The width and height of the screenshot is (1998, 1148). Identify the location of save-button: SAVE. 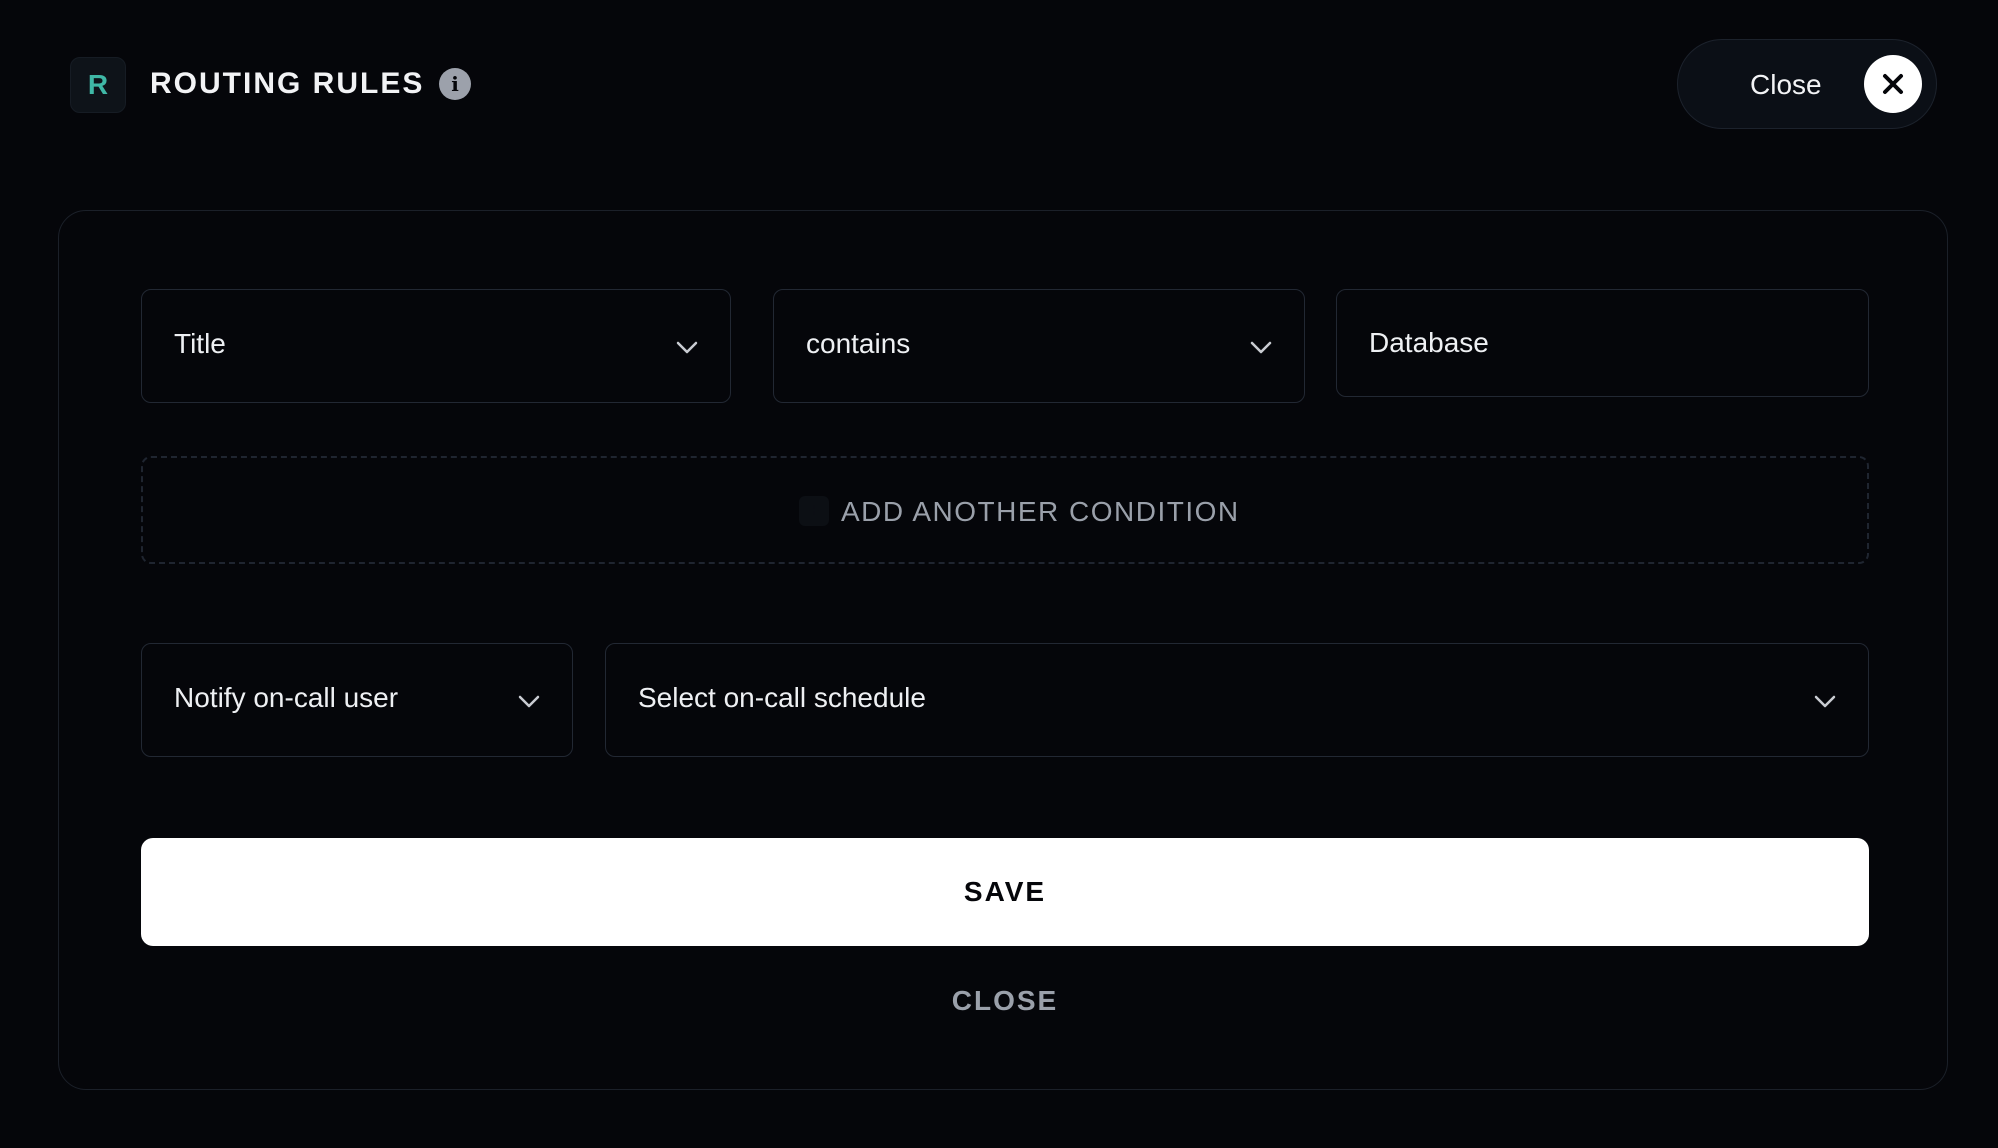
(1005, 892).